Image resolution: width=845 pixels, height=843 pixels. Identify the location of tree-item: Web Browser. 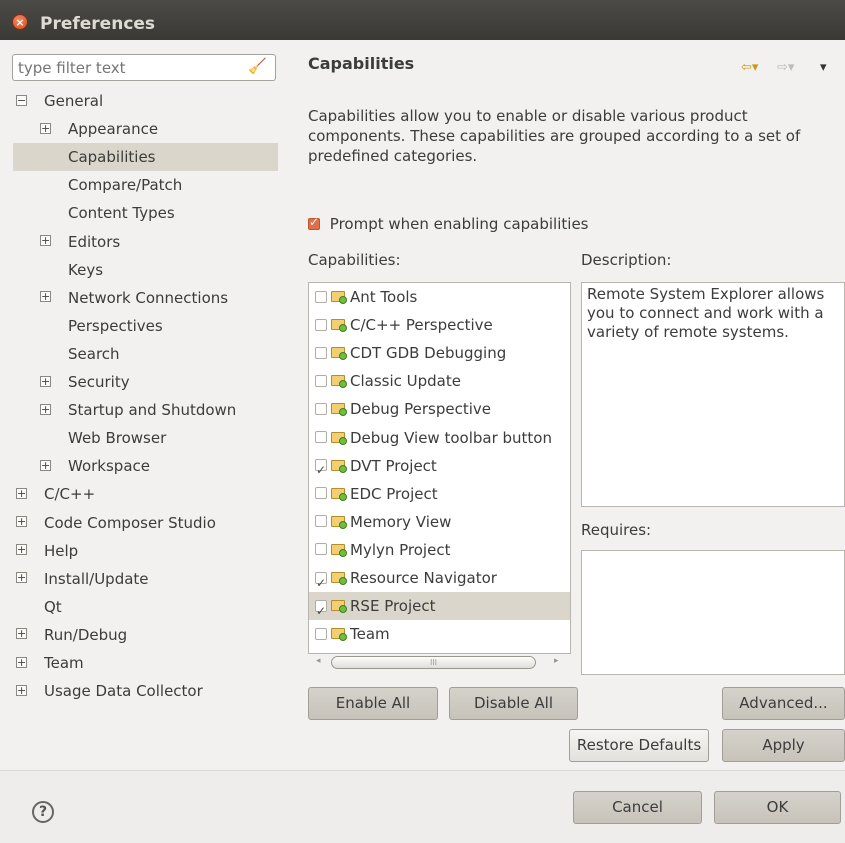
(103, 438).